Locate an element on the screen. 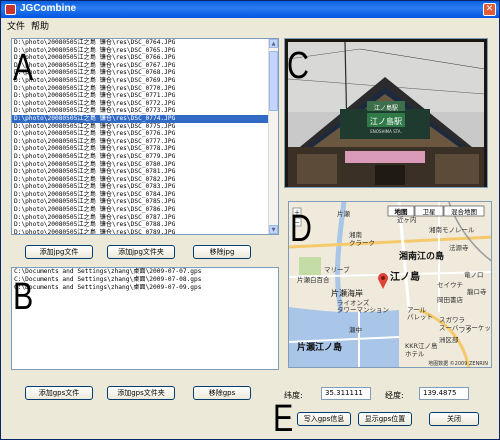 The width and height of the screenshot is (500, 440). map-label: 江ノ島 is located at coordinates (405, 276).